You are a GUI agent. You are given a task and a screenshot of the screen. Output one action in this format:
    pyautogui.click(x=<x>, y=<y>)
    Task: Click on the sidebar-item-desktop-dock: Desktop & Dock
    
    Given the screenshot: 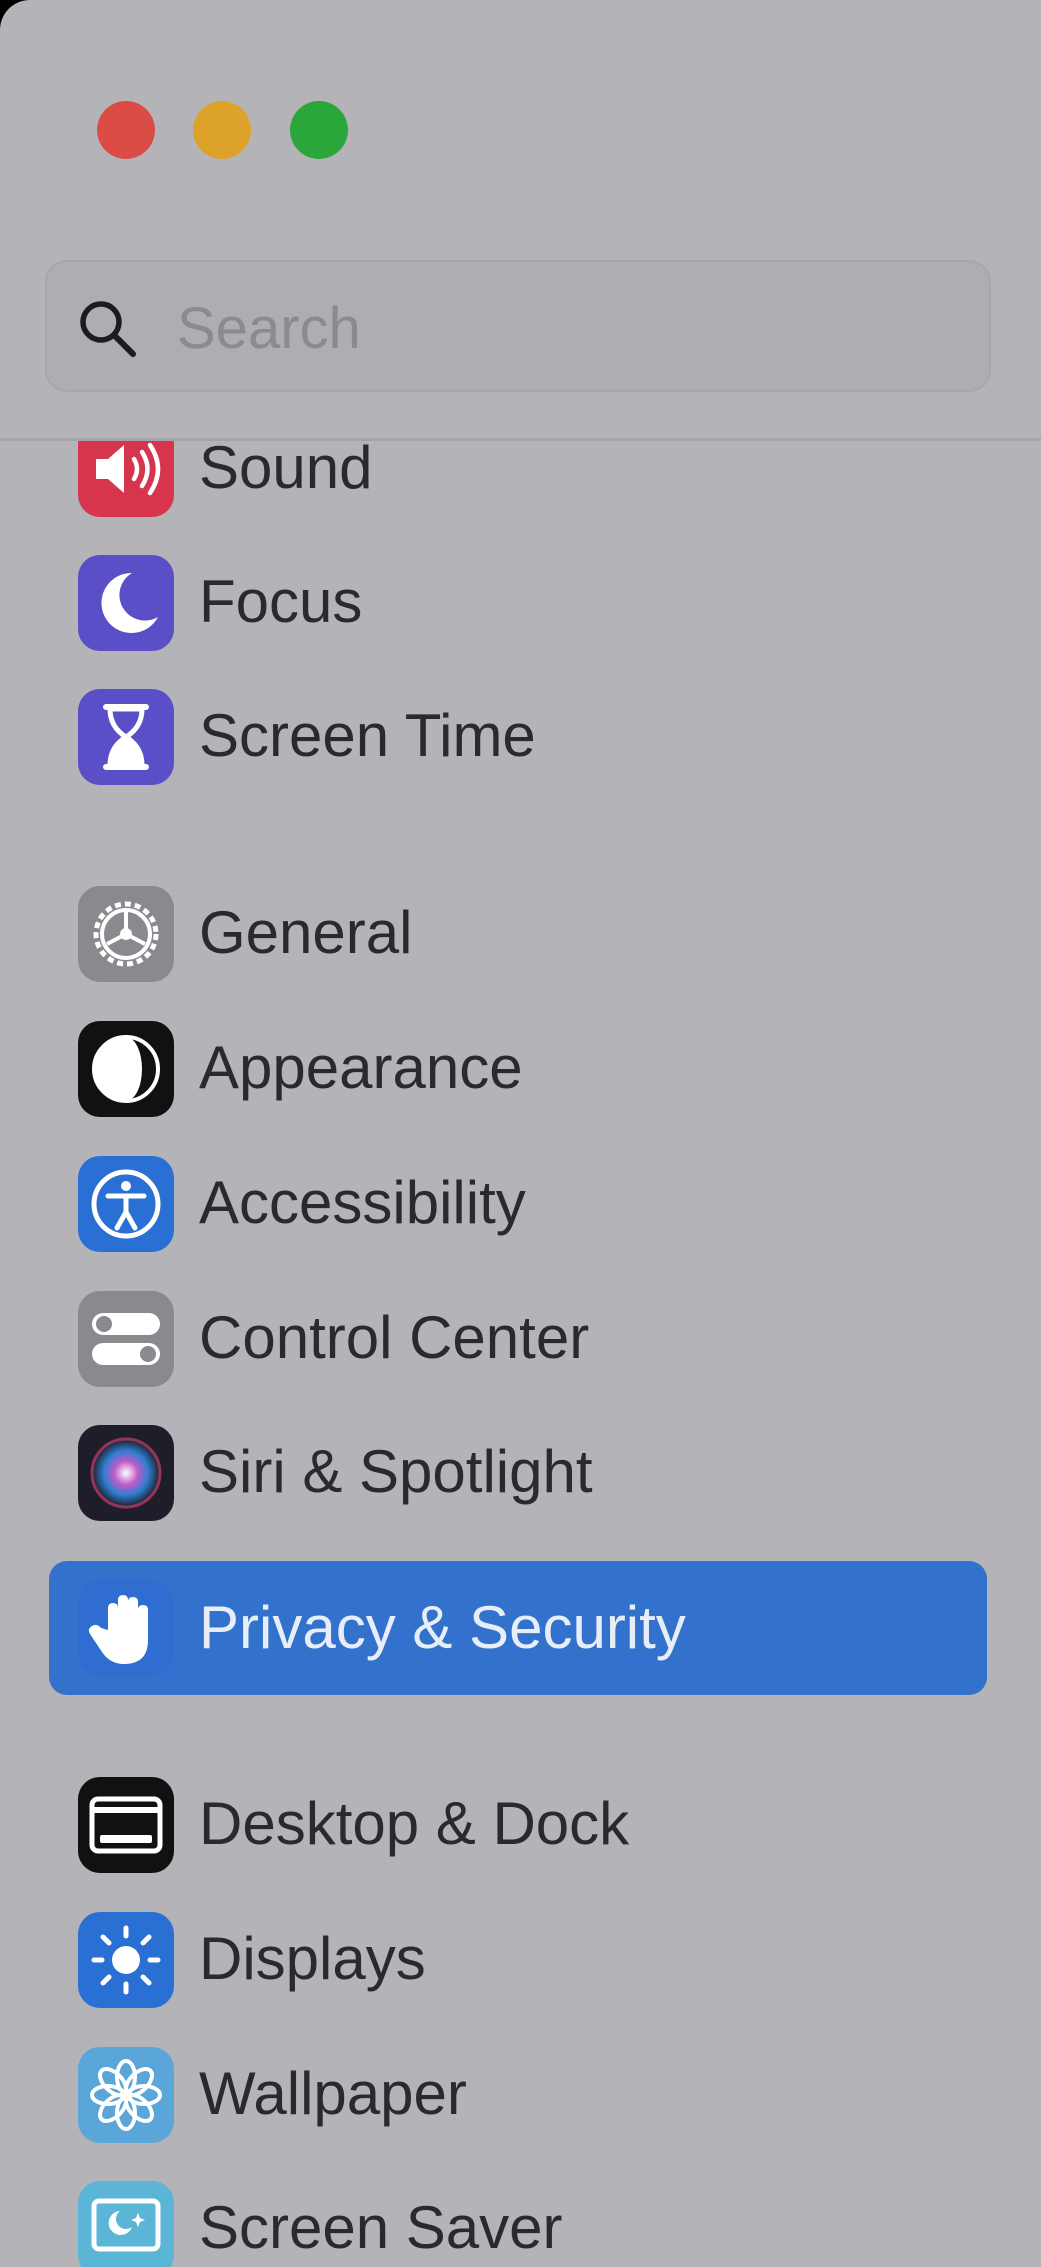 What is the action you would take?
    pyautogui.click(x=518, y=1824)
    